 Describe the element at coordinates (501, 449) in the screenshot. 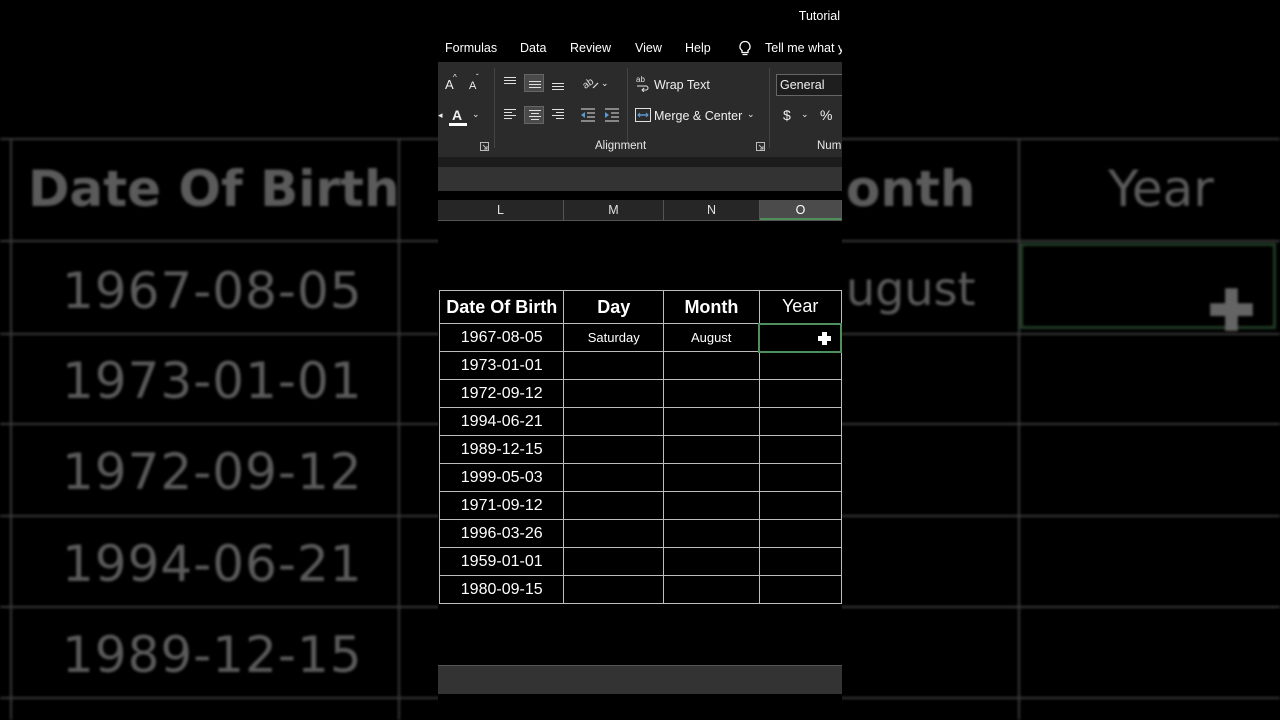

I see `date-cell: 1989-12-15` at that location.